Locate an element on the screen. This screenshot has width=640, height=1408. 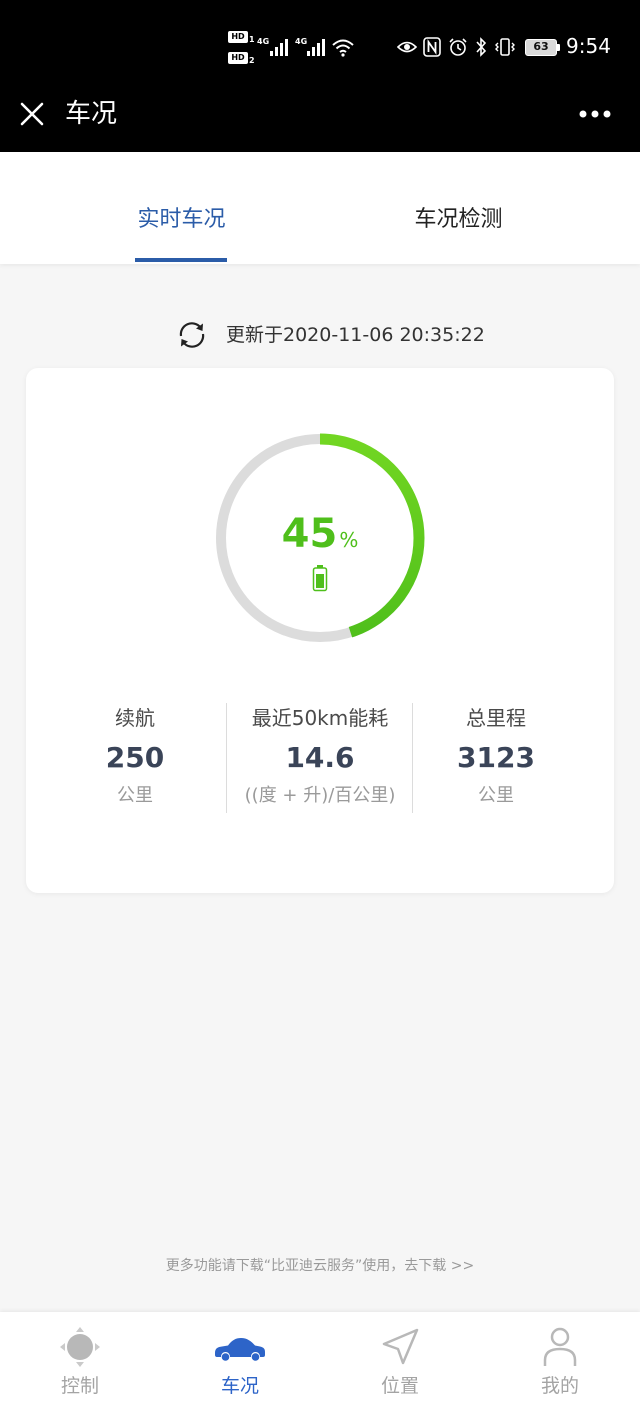
stat-label: 最近50km能耗 is located at coordinates (320, 718).